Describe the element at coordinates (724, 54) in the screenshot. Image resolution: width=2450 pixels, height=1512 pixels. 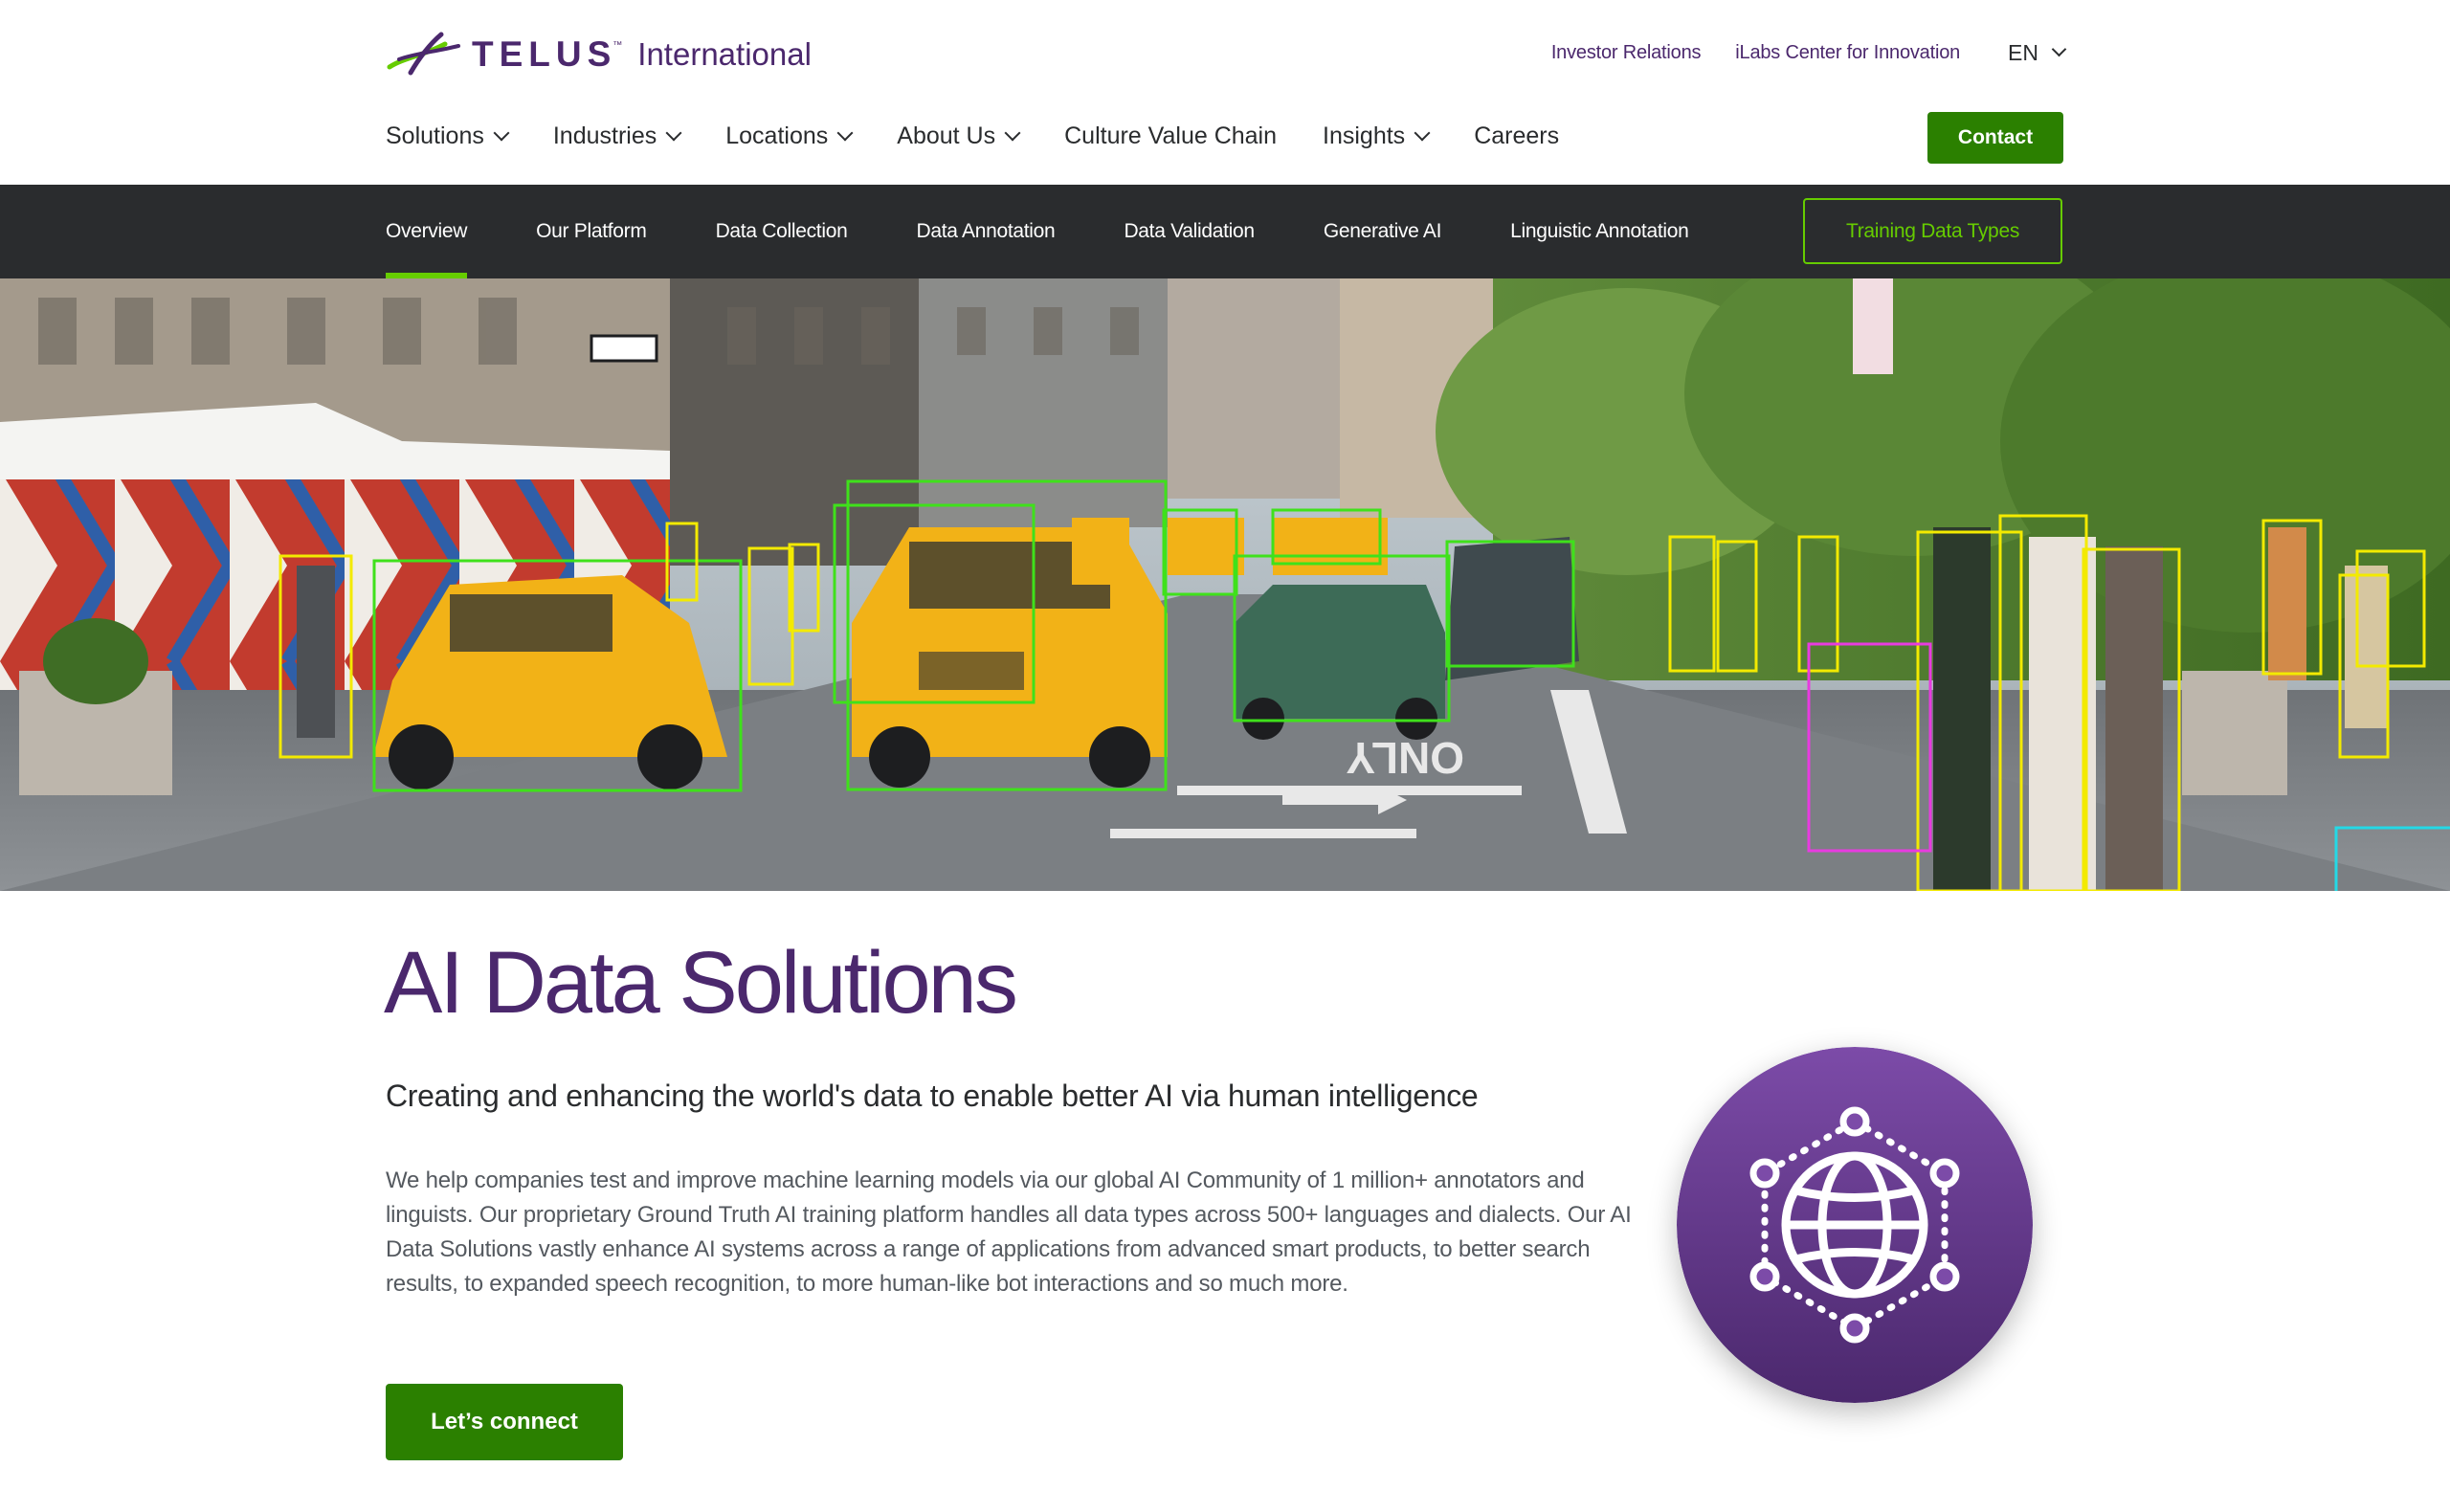
I see `logo-subtitle: International` at that location.